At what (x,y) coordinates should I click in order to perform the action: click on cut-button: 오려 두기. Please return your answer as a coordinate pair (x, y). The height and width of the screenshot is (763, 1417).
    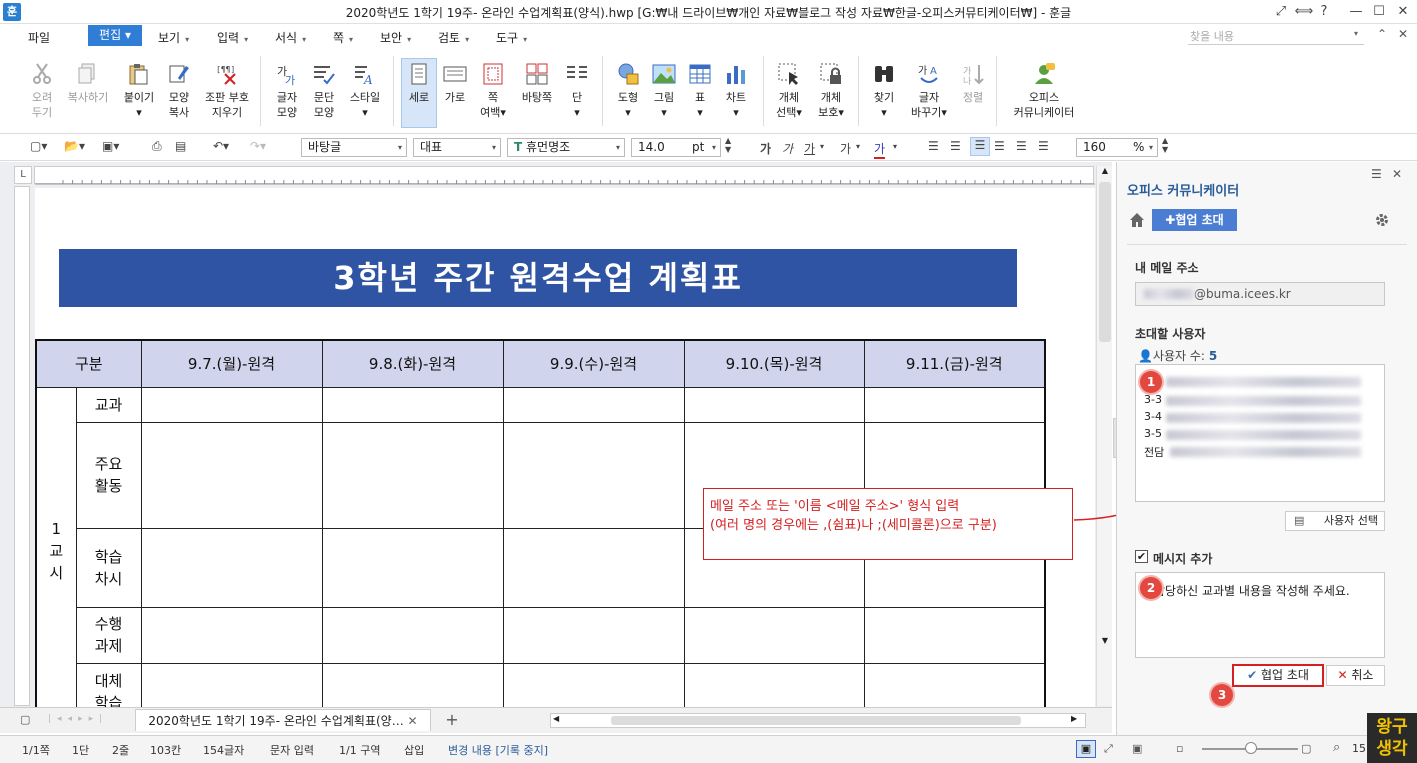
    Looking at the image, I should click on (42, 91).